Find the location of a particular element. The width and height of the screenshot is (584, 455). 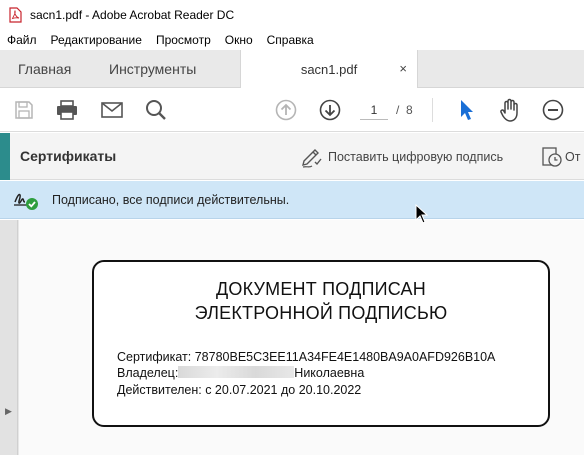

toolbar-divider is located at coordinates (432, 110).